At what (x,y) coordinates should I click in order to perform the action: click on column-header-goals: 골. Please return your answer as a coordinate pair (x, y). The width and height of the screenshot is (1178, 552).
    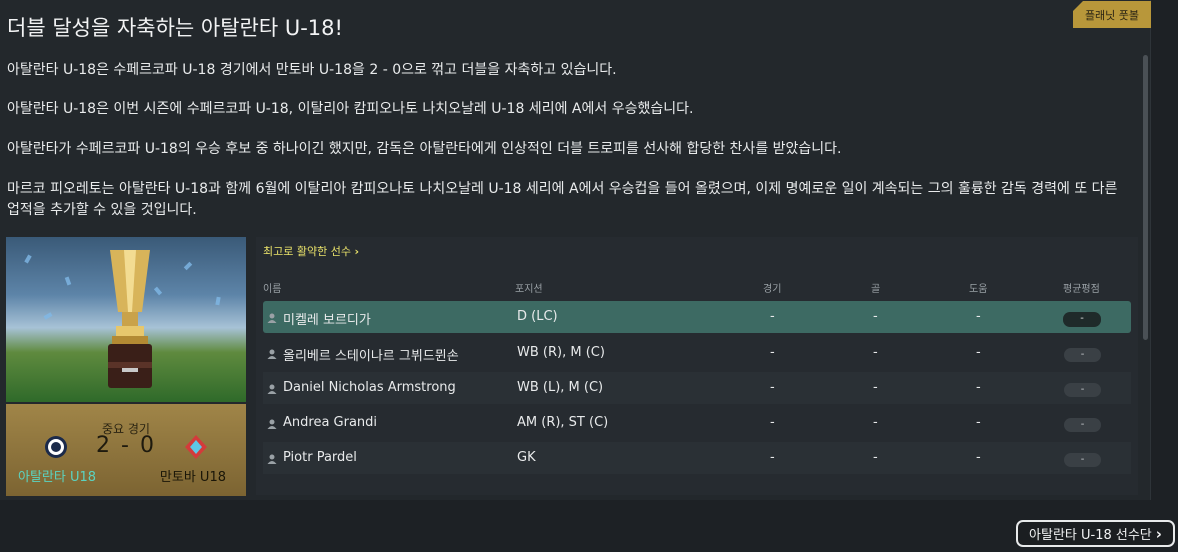
    Looking at the image, I should click on (875, 287).